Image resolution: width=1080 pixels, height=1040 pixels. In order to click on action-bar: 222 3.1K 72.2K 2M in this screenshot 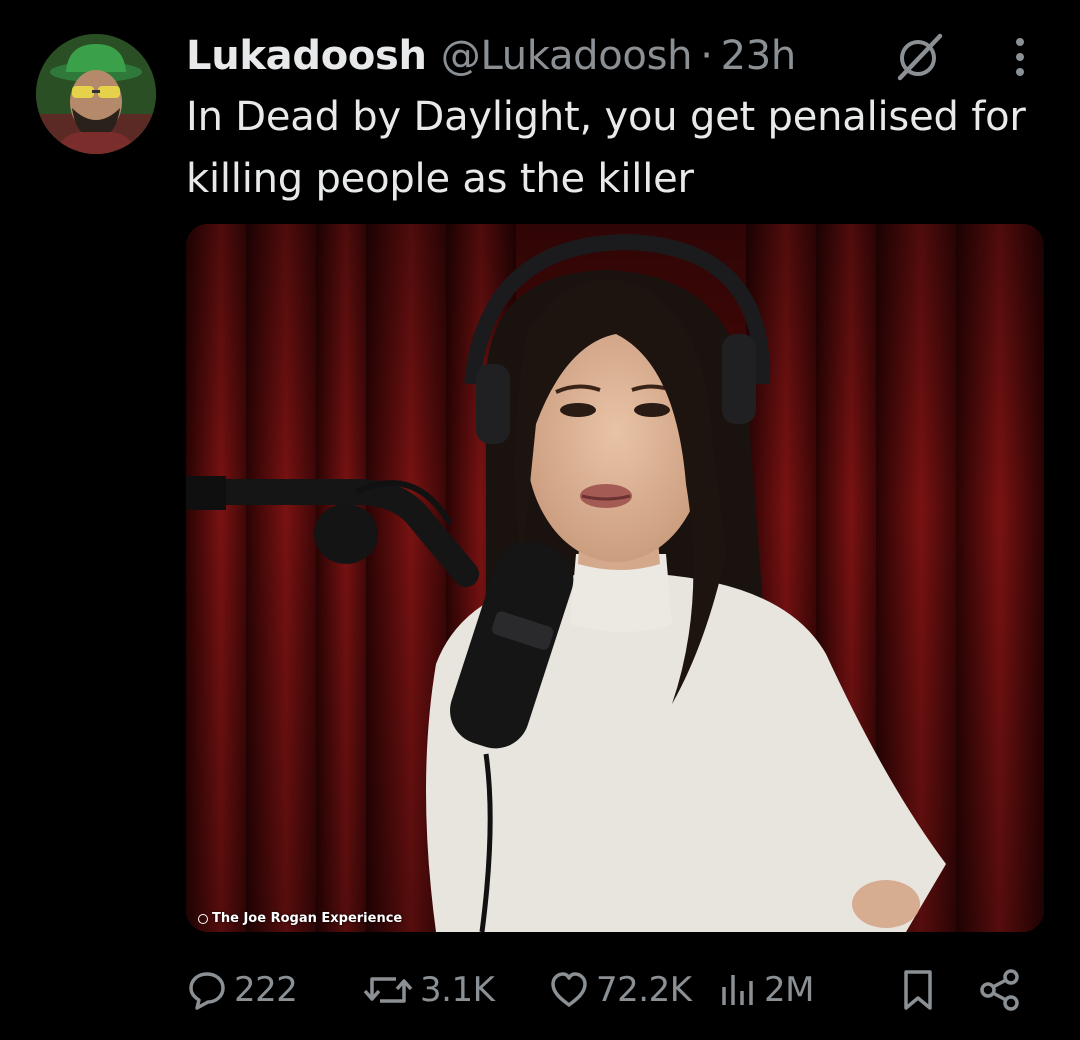, I will do `click(611, 990)`.